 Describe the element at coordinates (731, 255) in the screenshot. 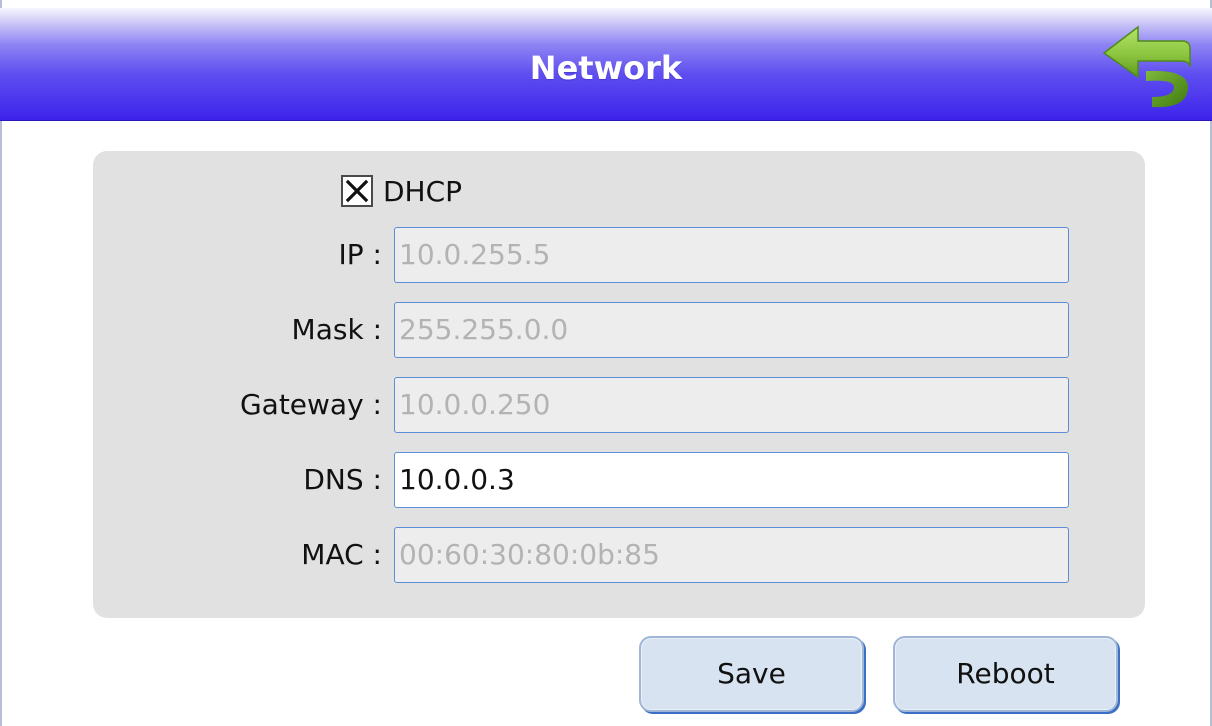

I see `ip-field: 10.0.255.5` at that location.